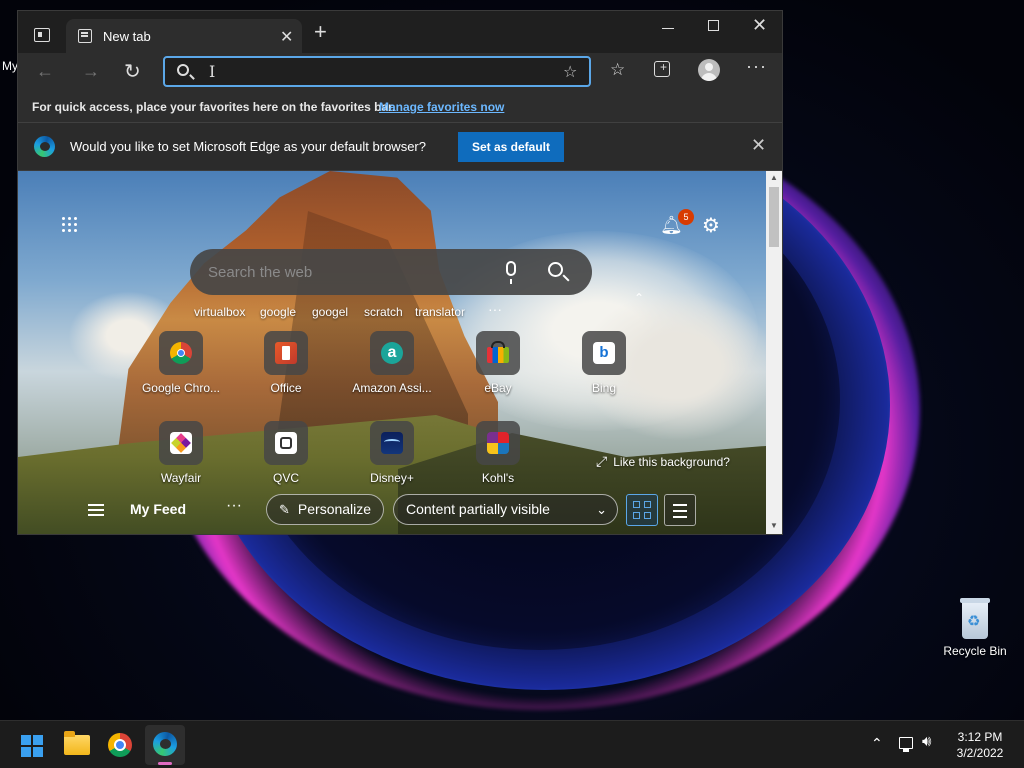 This screenshot has width=1024, height=768. Describe the element at coordinates (219, 312) in the screenshot. I see `recent-search-chip: virtualbox` at that location.